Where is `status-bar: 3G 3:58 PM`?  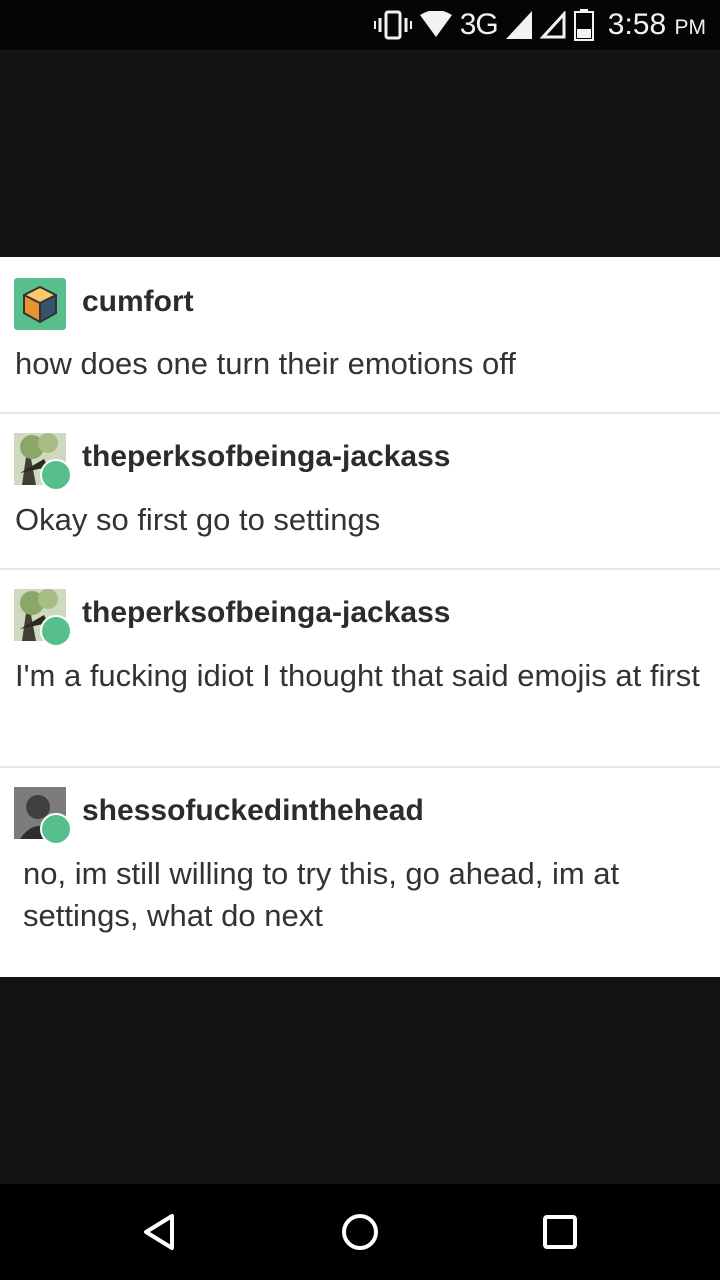
status-bar: 3G 3:58 PM is located at coordinates (360, 25).